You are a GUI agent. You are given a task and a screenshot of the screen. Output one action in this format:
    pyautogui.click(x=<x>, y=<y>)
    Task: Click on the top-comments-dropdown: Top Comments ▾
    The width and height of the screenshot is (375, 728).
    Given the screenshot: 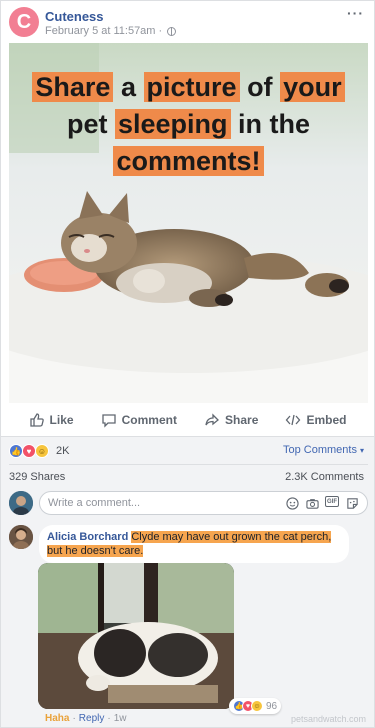 What is the action you would take?
    pyautogui.click(x=323, y=450)
    